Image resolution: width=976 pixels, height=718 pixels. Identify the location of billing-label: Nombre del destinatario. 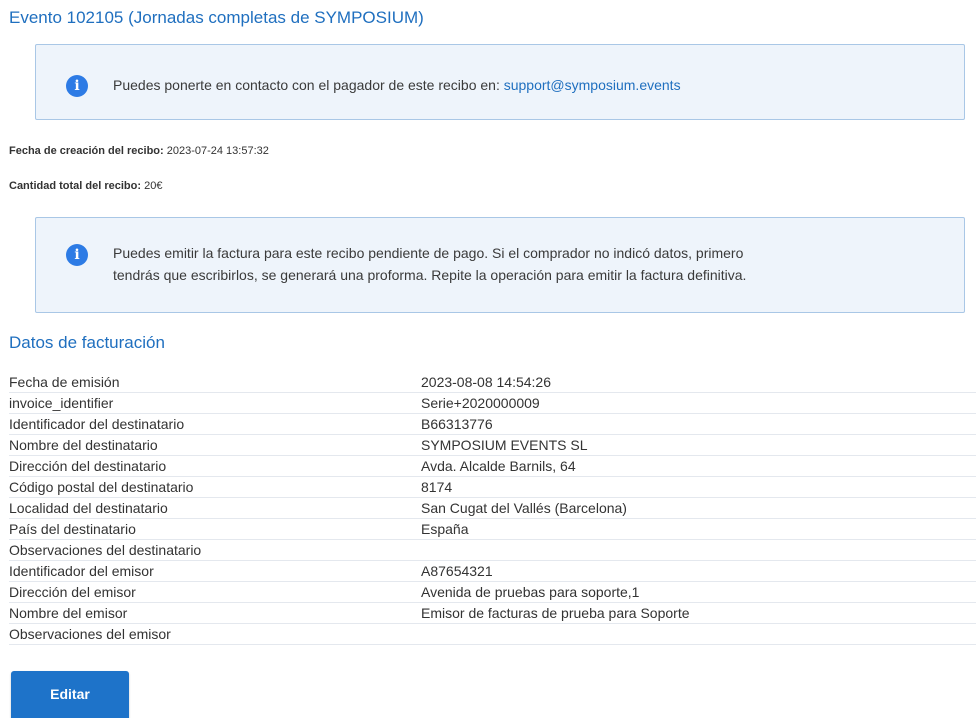
(215, 445).